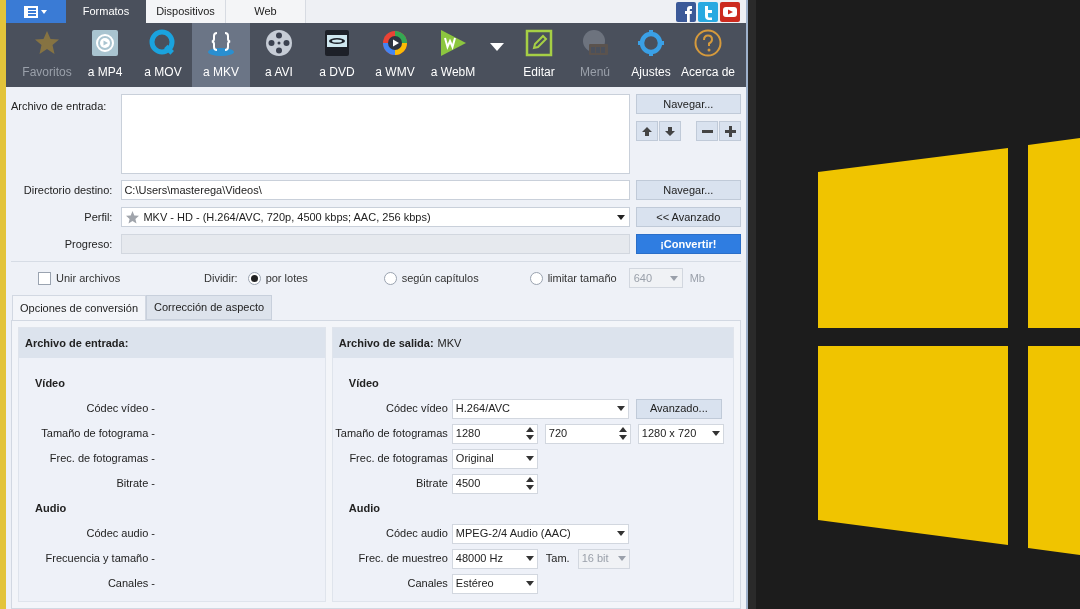 This screenshot has height=609, width=1080. I want to click on move-up-button, so click(646, 131).